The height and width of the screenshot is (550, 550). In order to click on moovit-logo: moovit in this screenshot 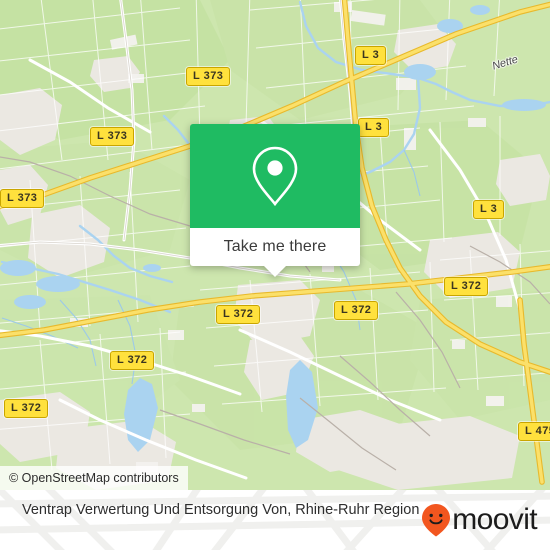, I will do `click(479, 520)`.